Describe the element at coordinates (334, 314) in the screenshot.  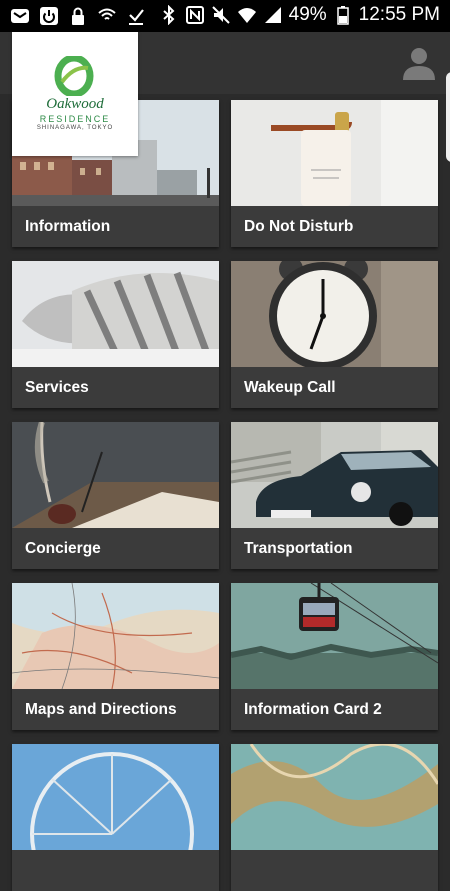
I see `alarm-clock-photo` at that location.